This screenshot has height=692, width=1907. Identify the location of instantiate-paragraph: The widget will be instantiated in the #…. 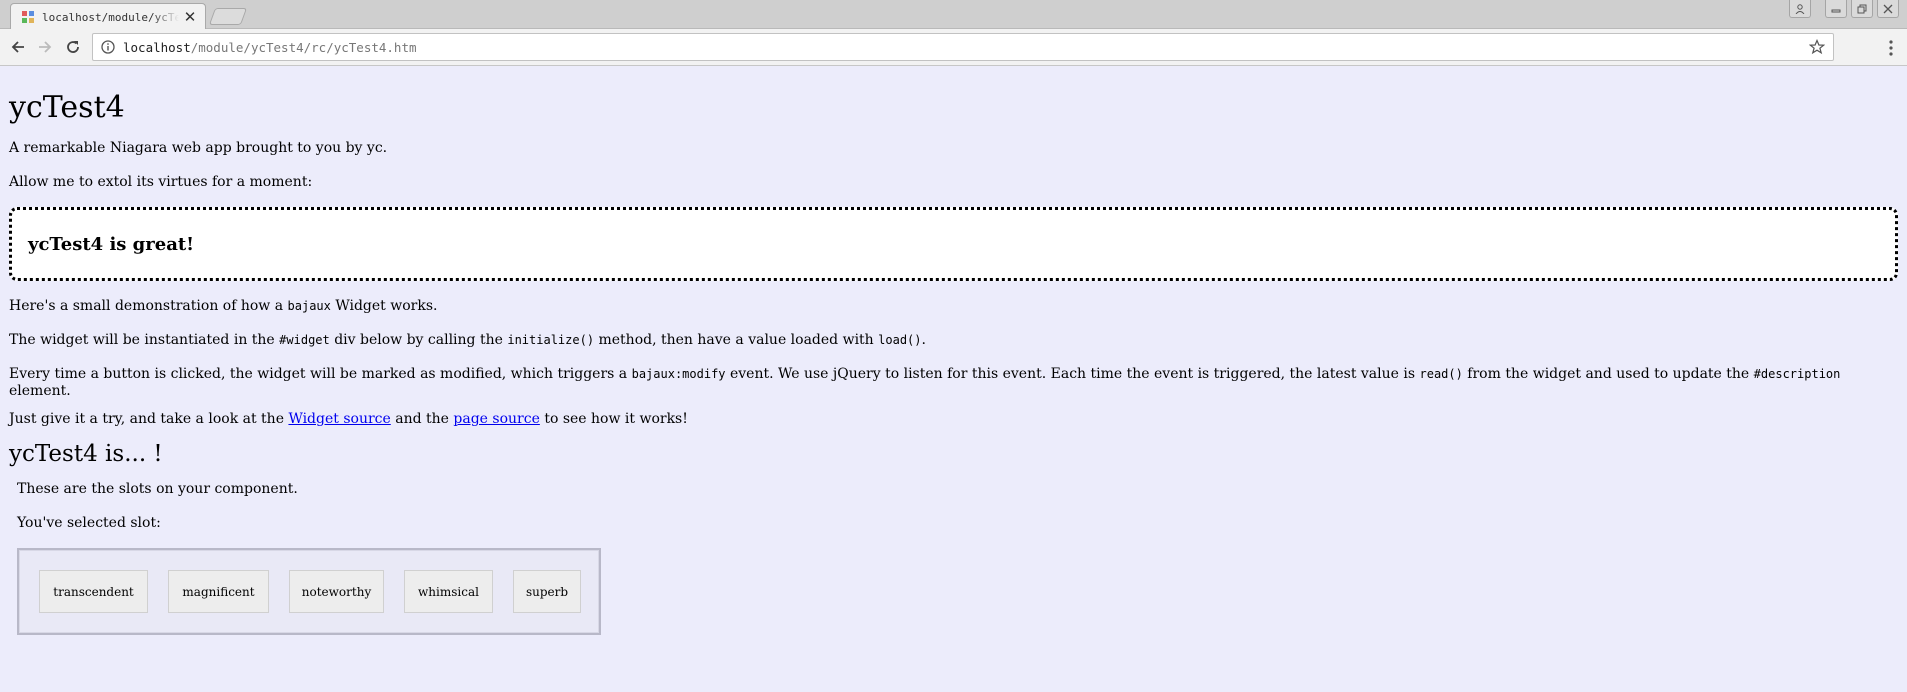
(467, 340).